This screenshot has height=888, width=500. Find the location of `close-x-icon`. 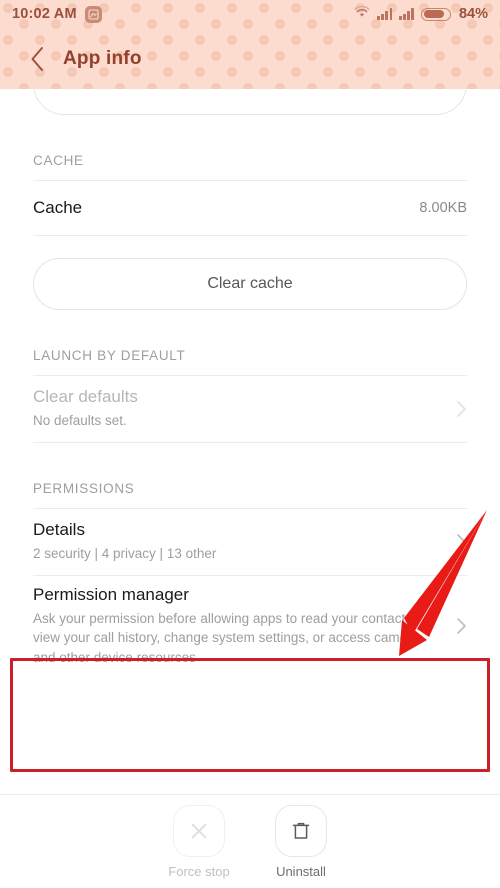

close-x-icon is located at coordinates (199, 830).